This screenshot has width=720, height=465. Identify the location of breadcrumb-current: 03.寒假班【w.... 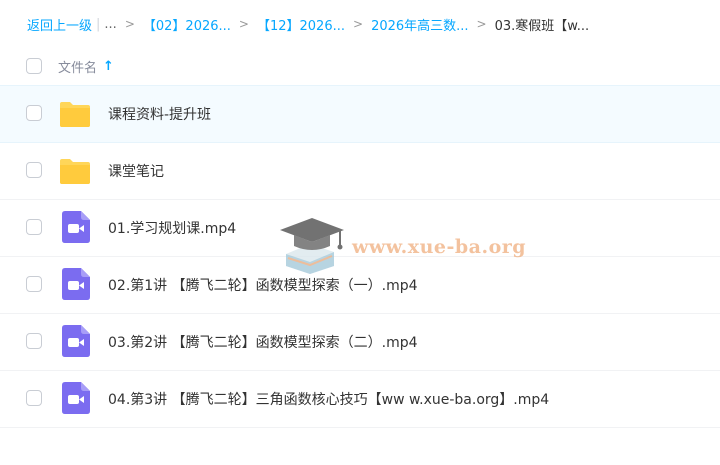
(542, 26).